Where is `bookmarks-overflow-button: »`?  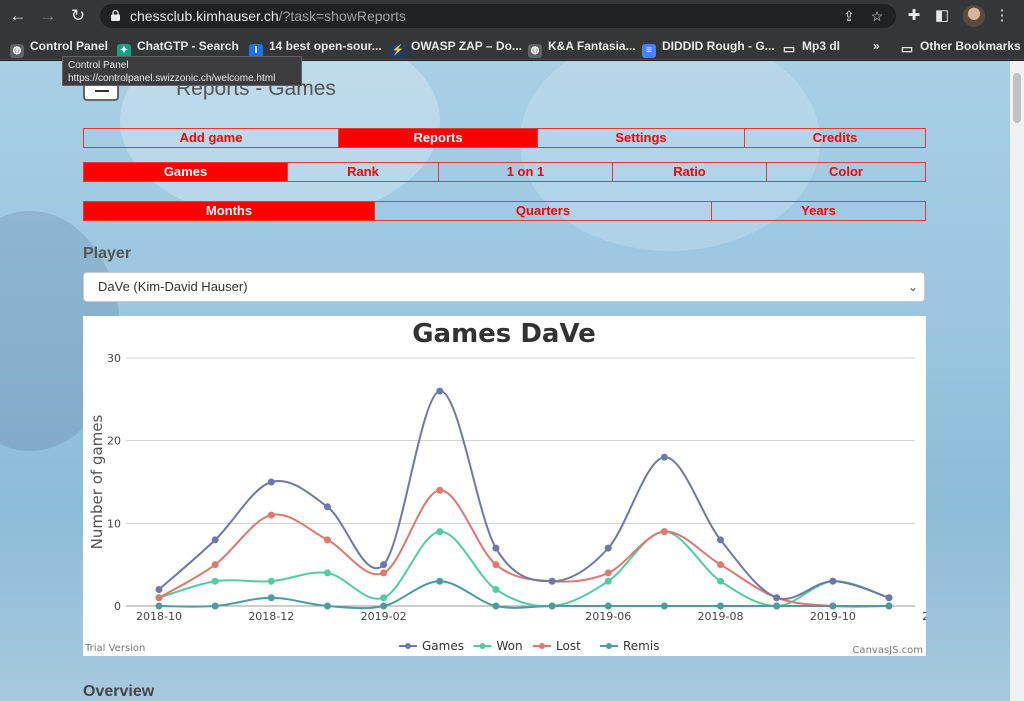 bookmarks-overflow-button: » is located at coordinates (876, 46).